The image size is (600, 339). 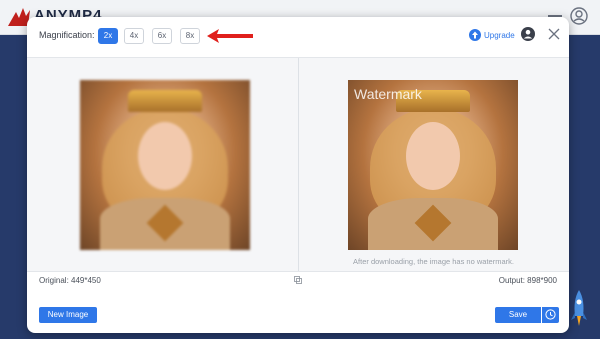 What do you see at coordinates (68, 315) in the screenshot?
I see `new-image-button: New Image` at bounding box center [68, 315].